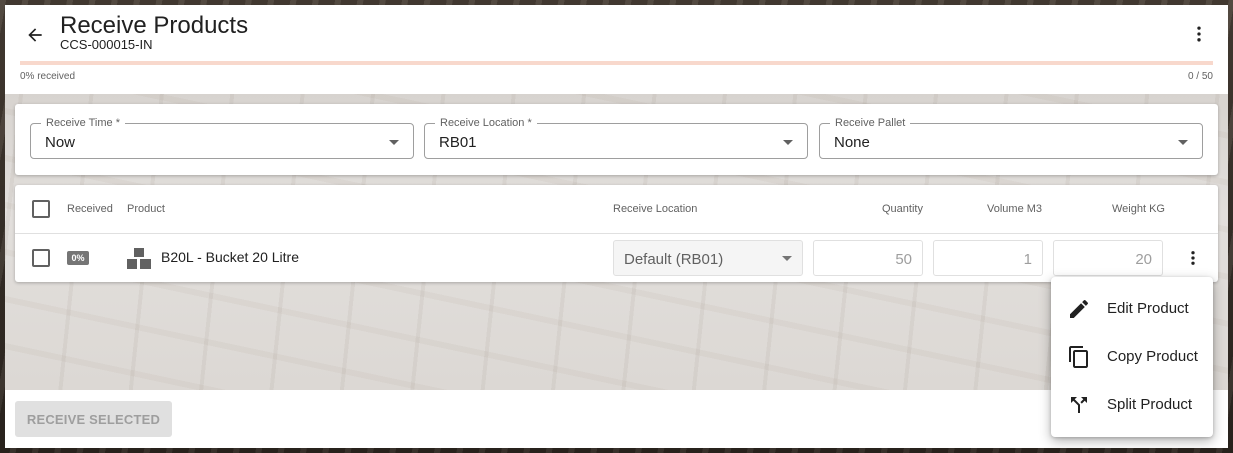  Describe the element at coordinates (1148, 308) in the screenshot. I see `menu-item-label: Edit Product` at that location.